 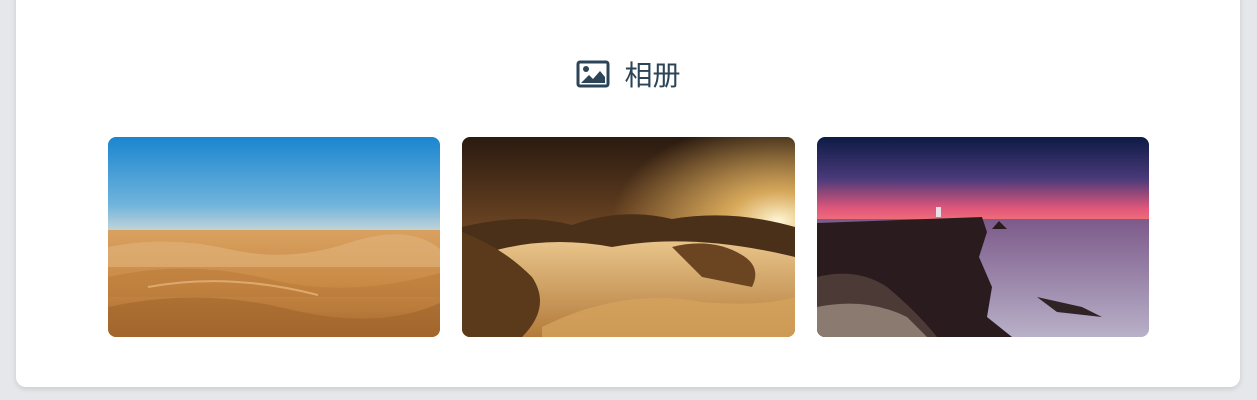 I want to click on coastal-cliff-photo, so click(x=983, y=237).